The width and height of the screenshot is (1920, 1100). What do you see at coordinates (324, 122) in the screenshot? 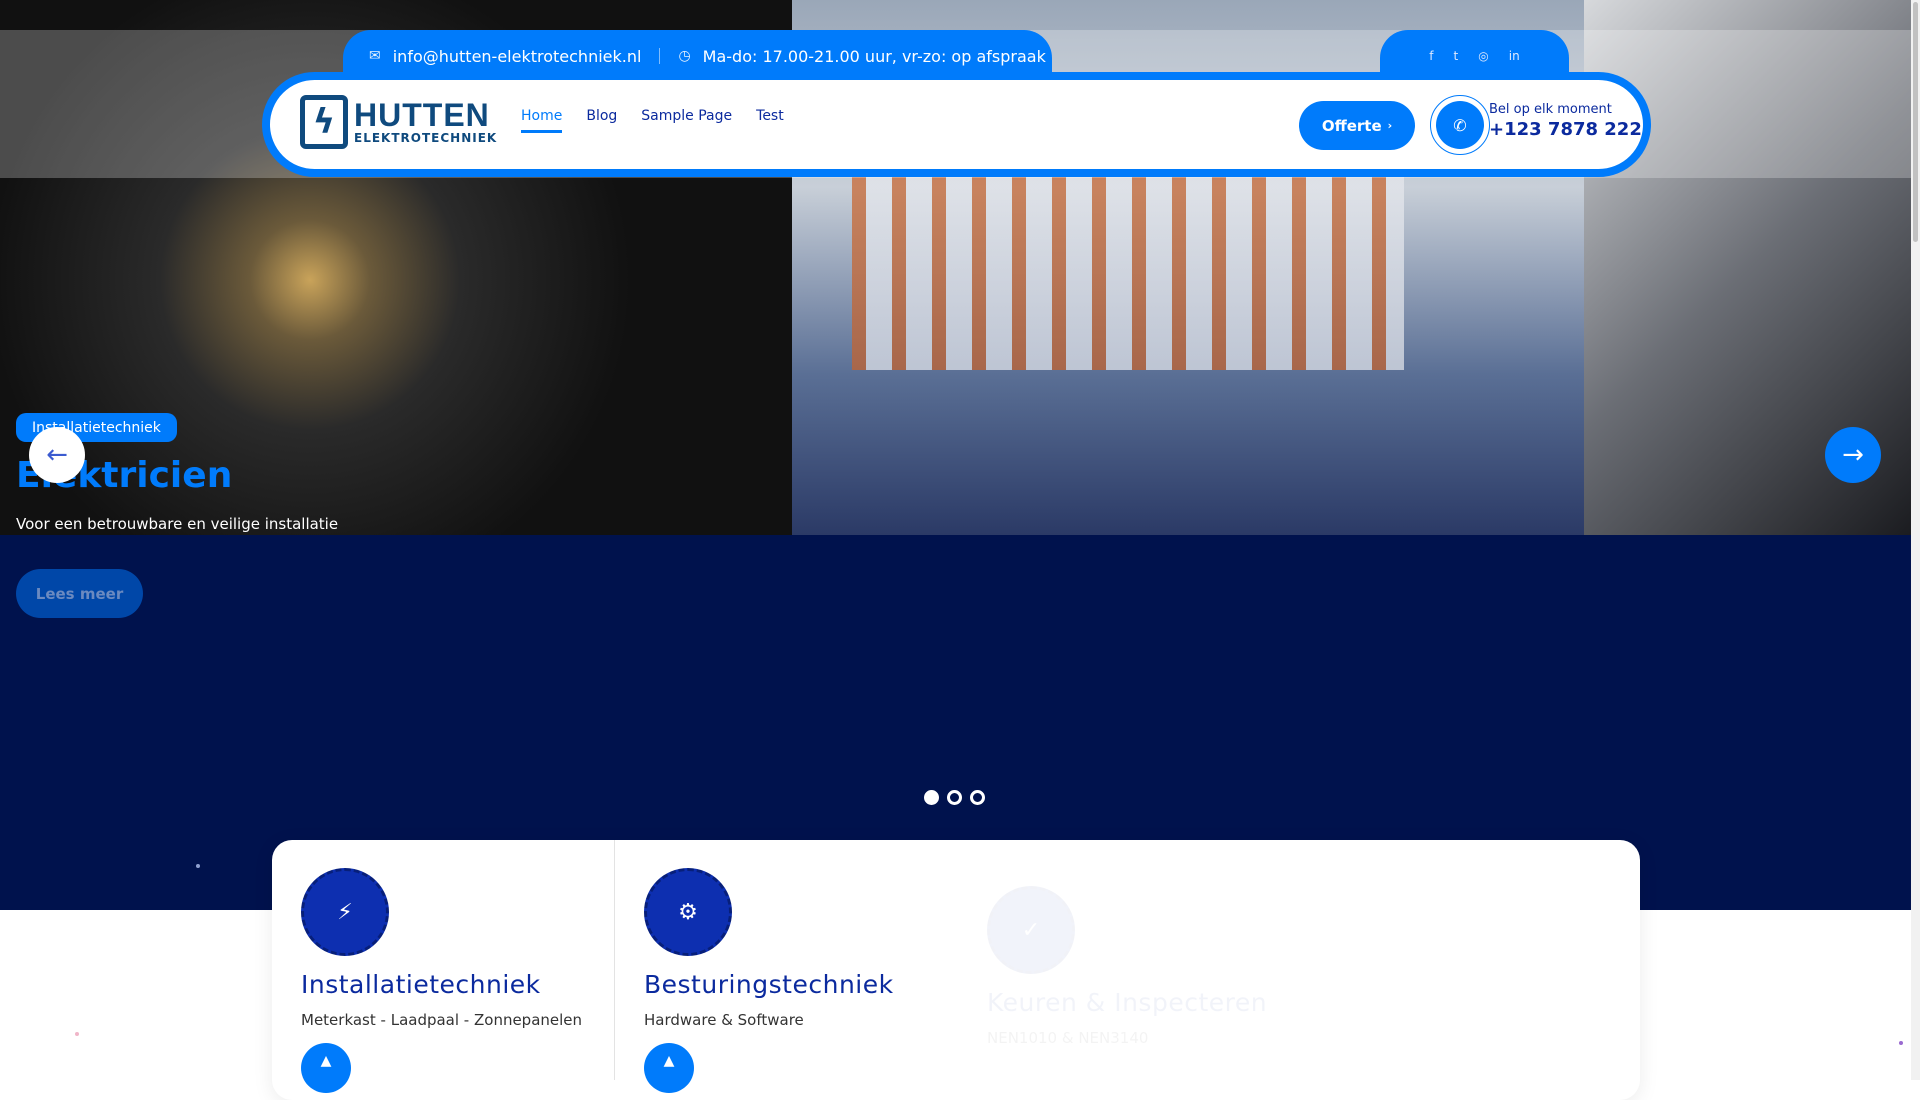
I see `lightning-icon: ϟ` at bounding box center [324, 122].